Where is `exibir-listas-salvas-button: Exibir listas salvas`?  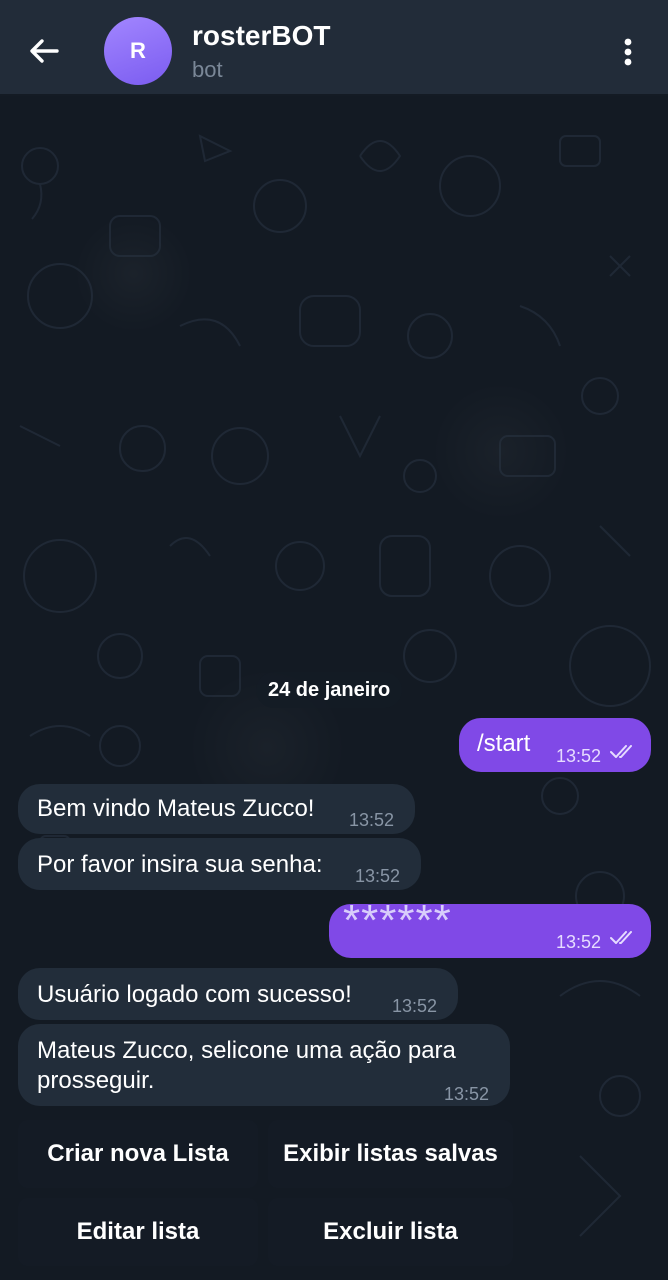 exibir-listas-salvas-button: Exibir listas salvas is located at coordinates (390, 1154).